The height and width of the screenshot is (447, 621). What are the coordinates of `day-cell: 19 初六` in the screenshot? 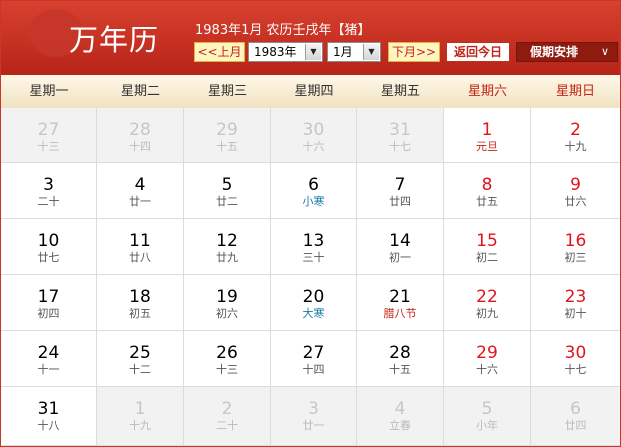 It's located at (227, 303).